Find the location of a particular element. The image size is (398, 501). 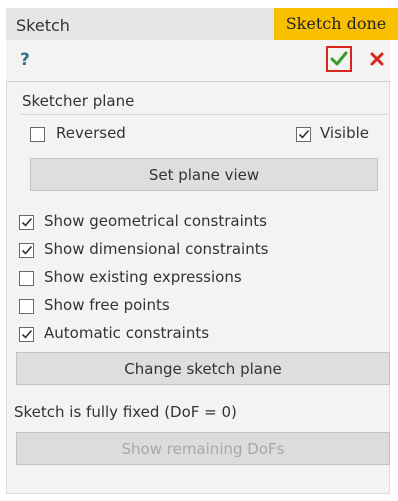

show-geometrical-constraints-label: Show geometrical constraints is located at coordinates (155, 221).